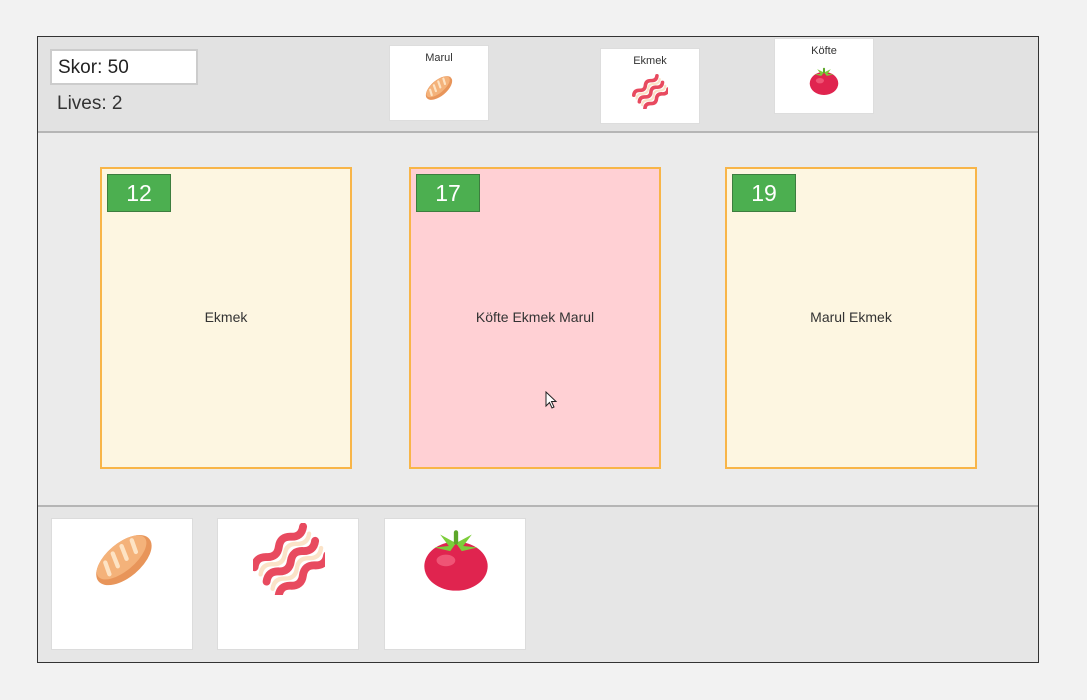 The width and height of the screenshot is (1087, 700). Describe the element at coordinates (139, 193) in the screenshot. I see `card-number-badge: 12` at that location.